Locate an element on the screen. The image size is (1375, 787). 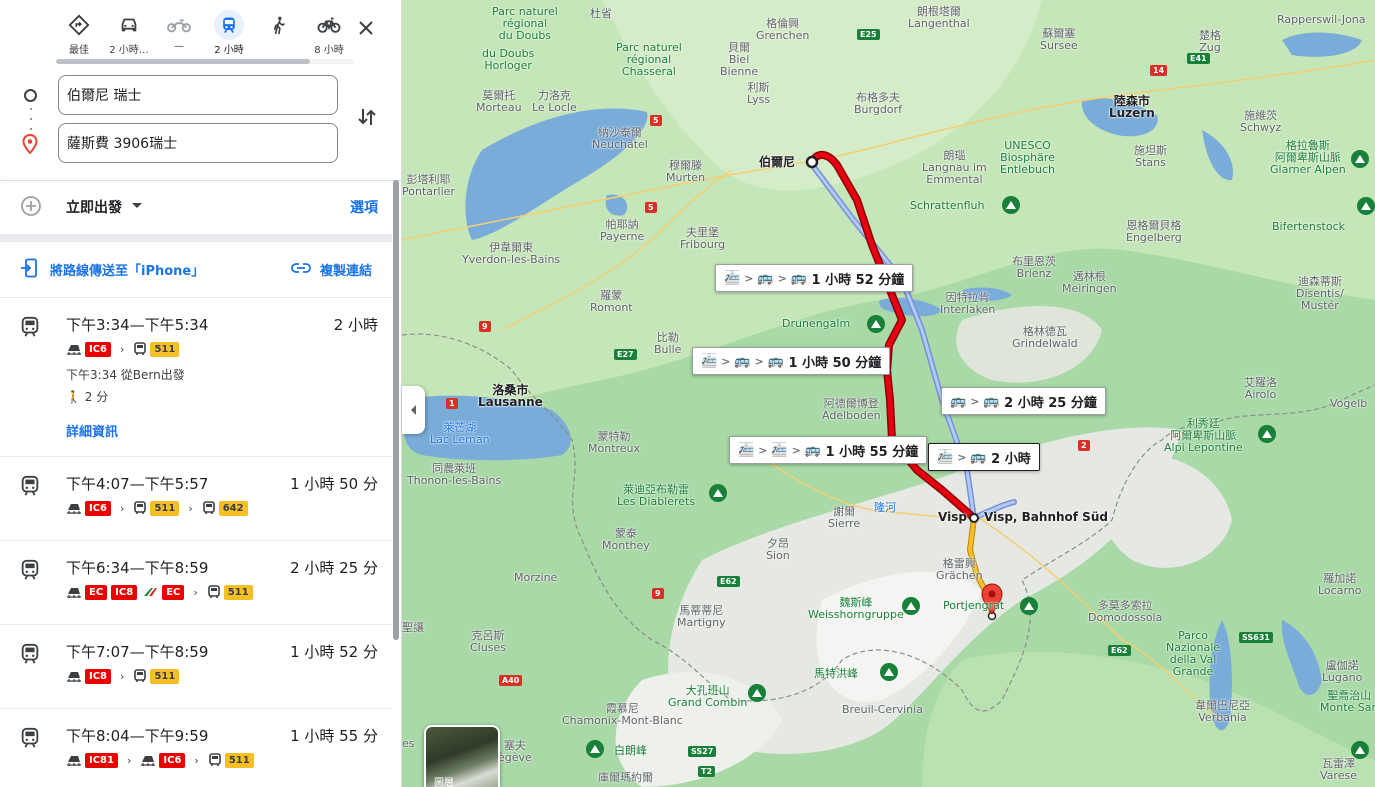
road-shield: 9 is located at coordinates (658, 593).